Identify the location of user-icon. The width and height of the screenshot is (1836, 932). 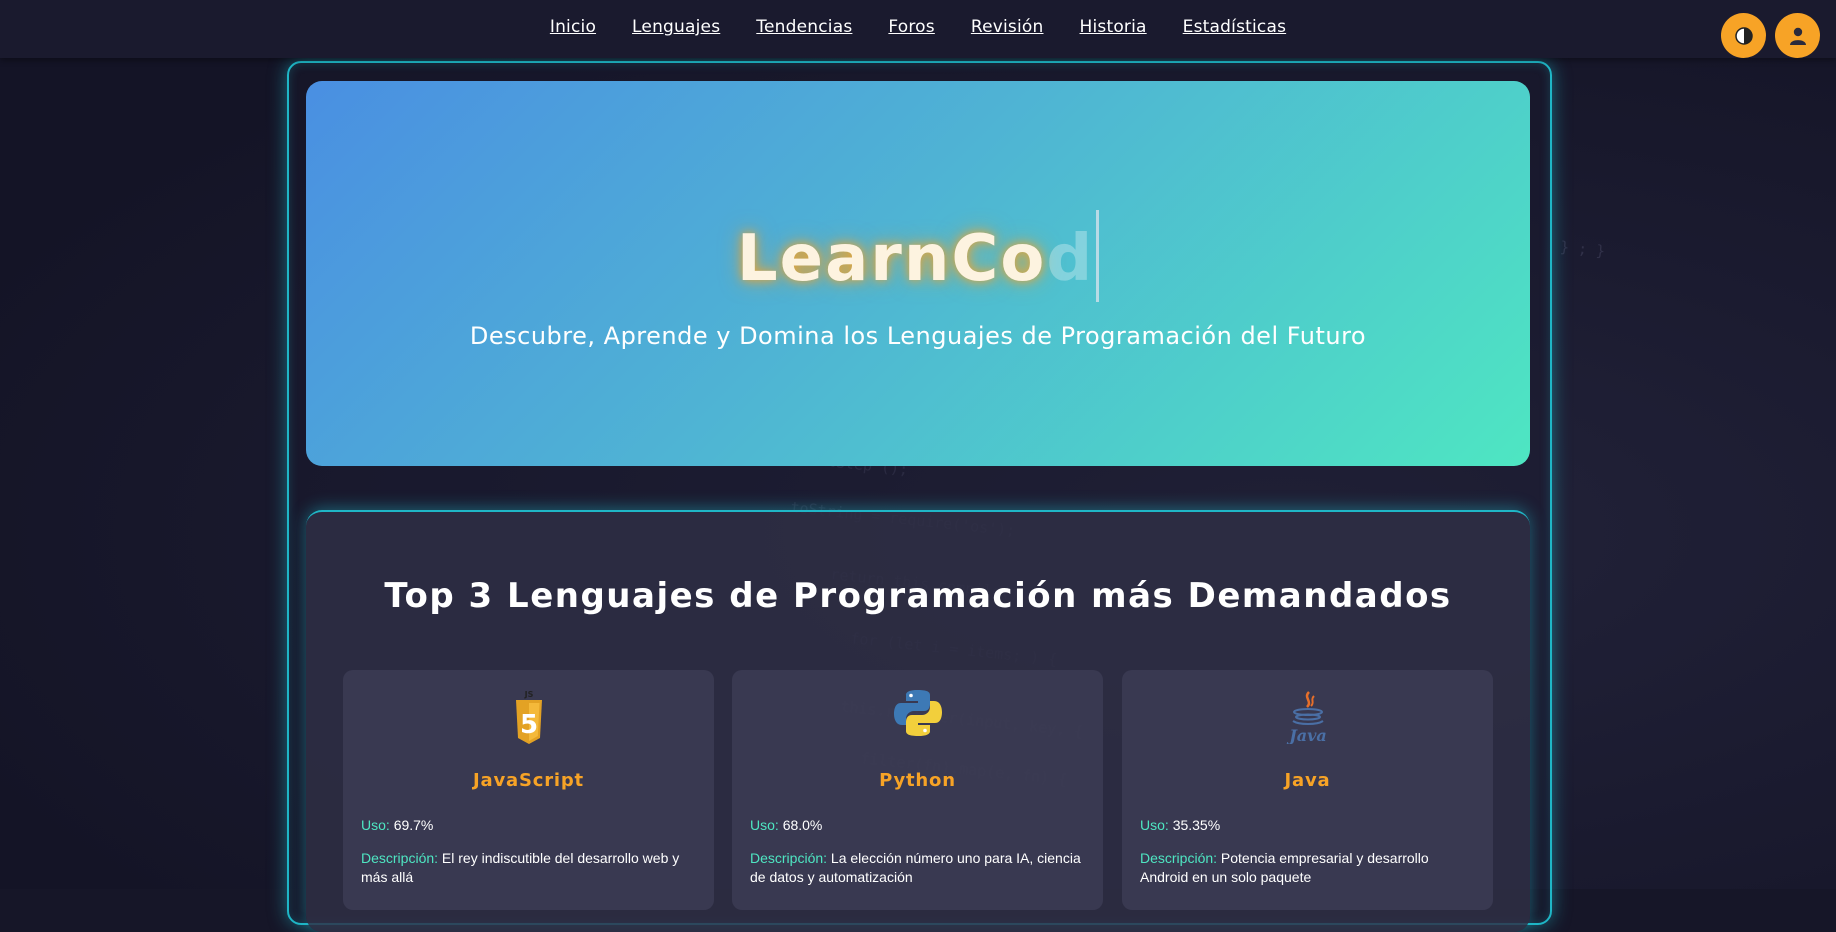
(1797, 36).